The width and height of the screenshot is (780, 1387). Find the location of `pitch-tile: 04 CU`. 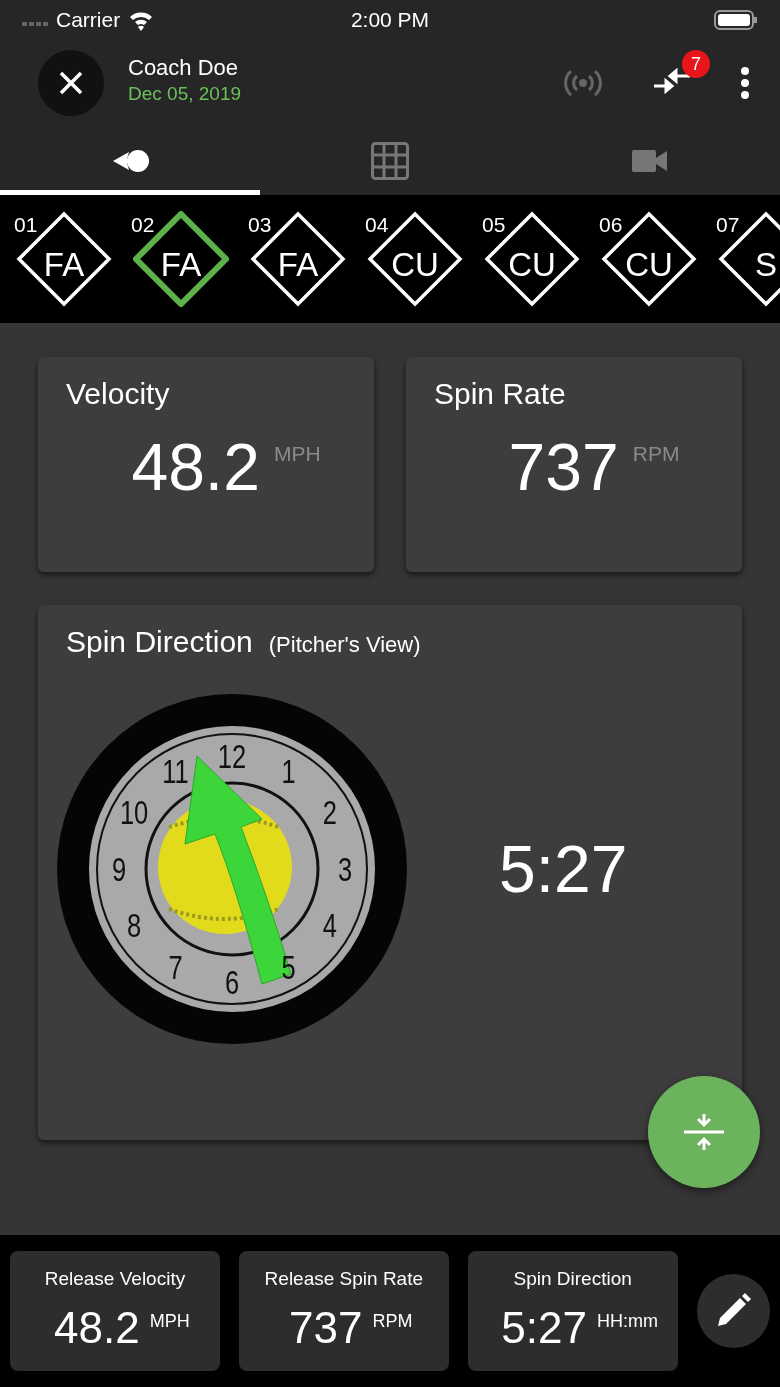

pitch-tile: 04 CU is located at coordinates (423, 259).